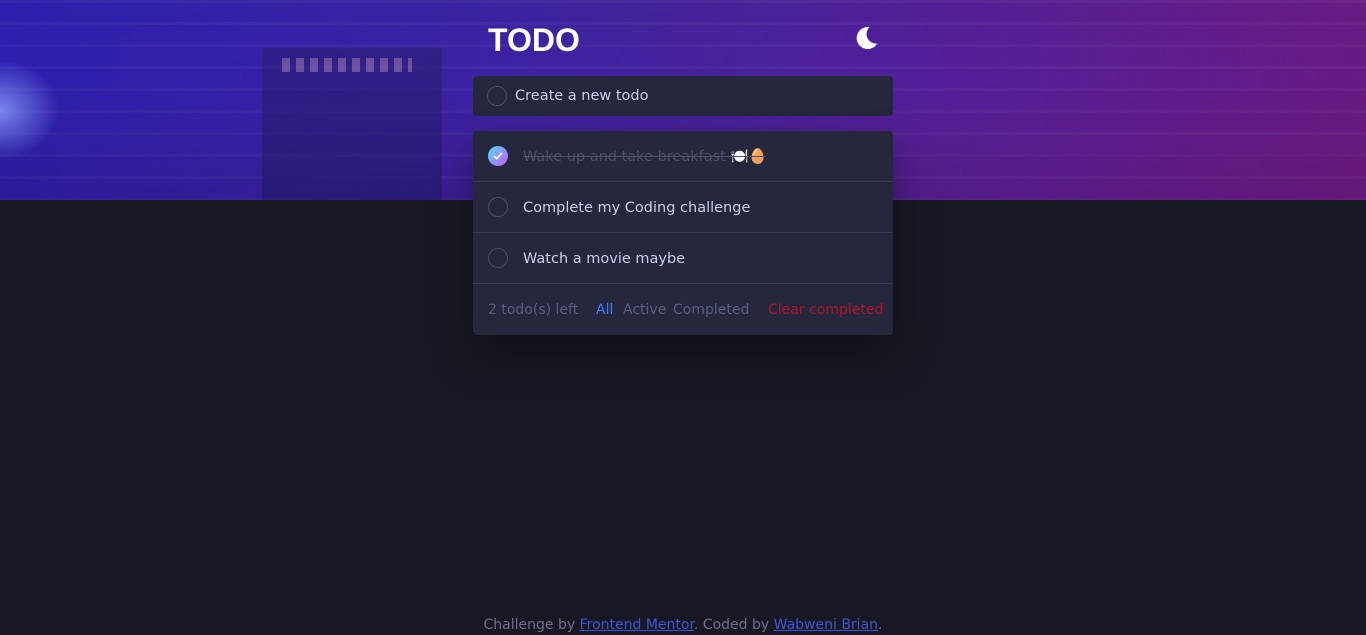 This screenshot has height=635, width=1366. I want to click on todo-item: Watch a movie maybe, so click(683, 258).